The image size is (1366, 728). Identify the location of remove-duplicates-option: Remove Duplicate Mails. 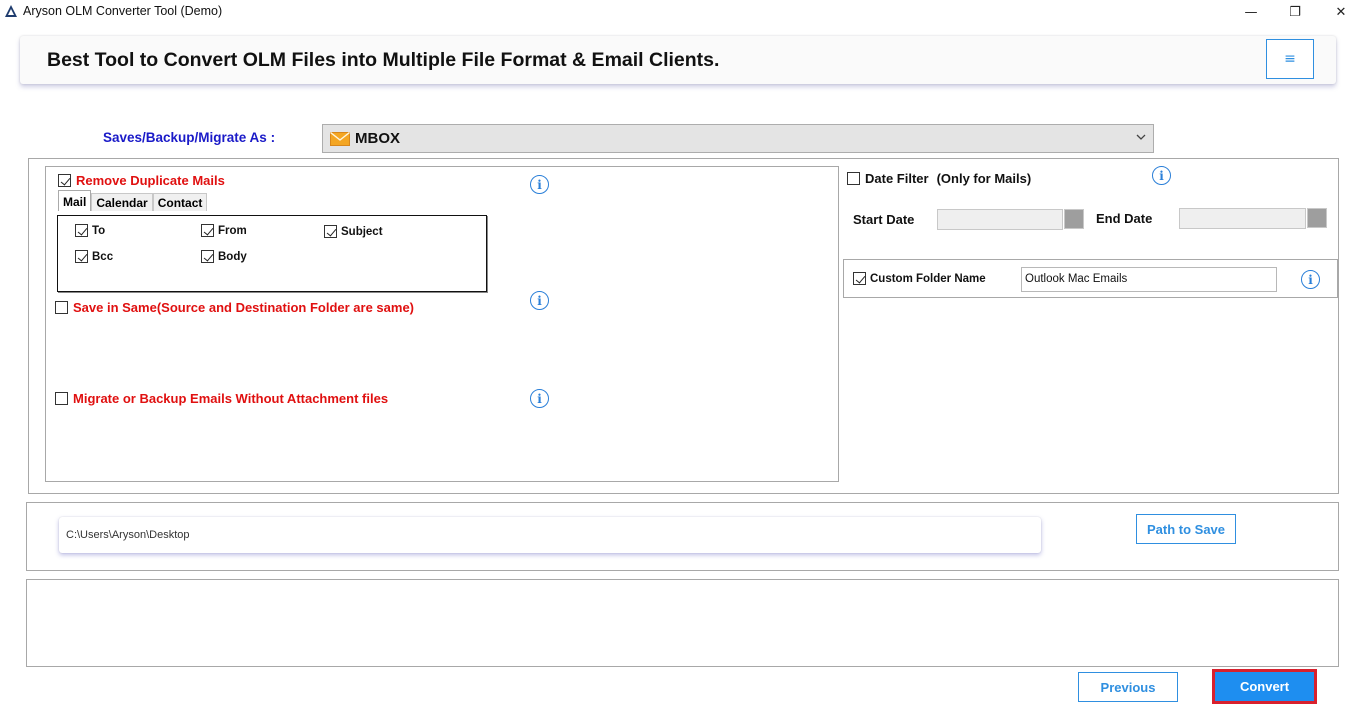
(141, 180).